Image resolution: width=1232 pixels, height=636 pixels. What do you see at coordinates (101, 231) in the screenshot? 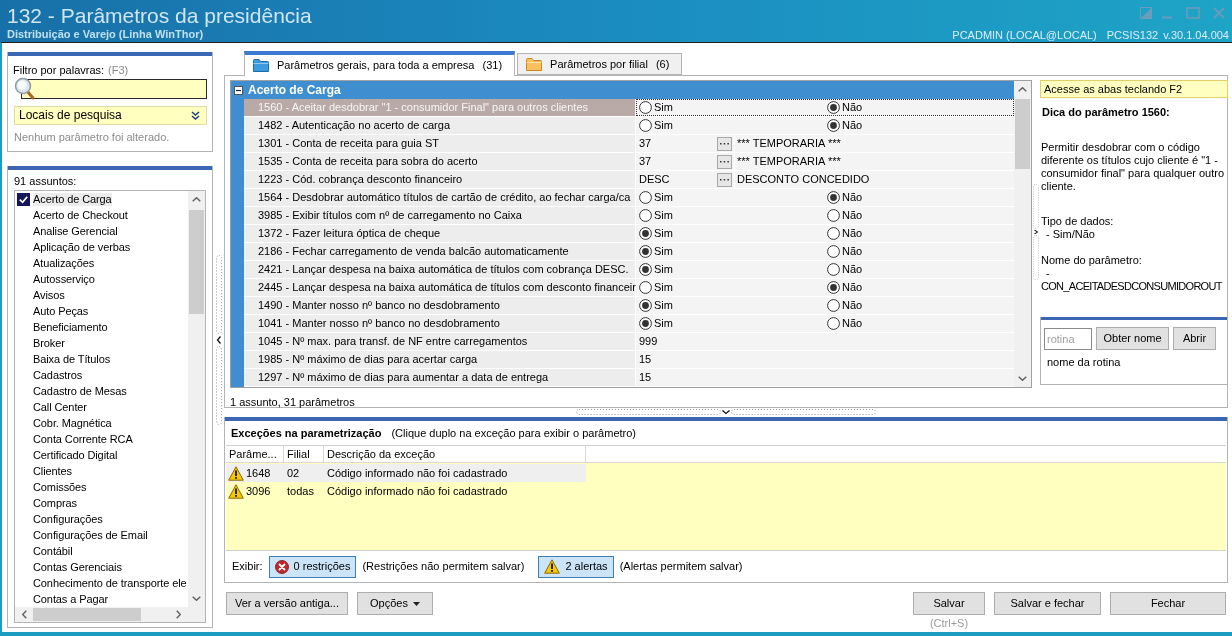
I see `subject-item: Analise Gerencial` at bounding box center [101, 231].